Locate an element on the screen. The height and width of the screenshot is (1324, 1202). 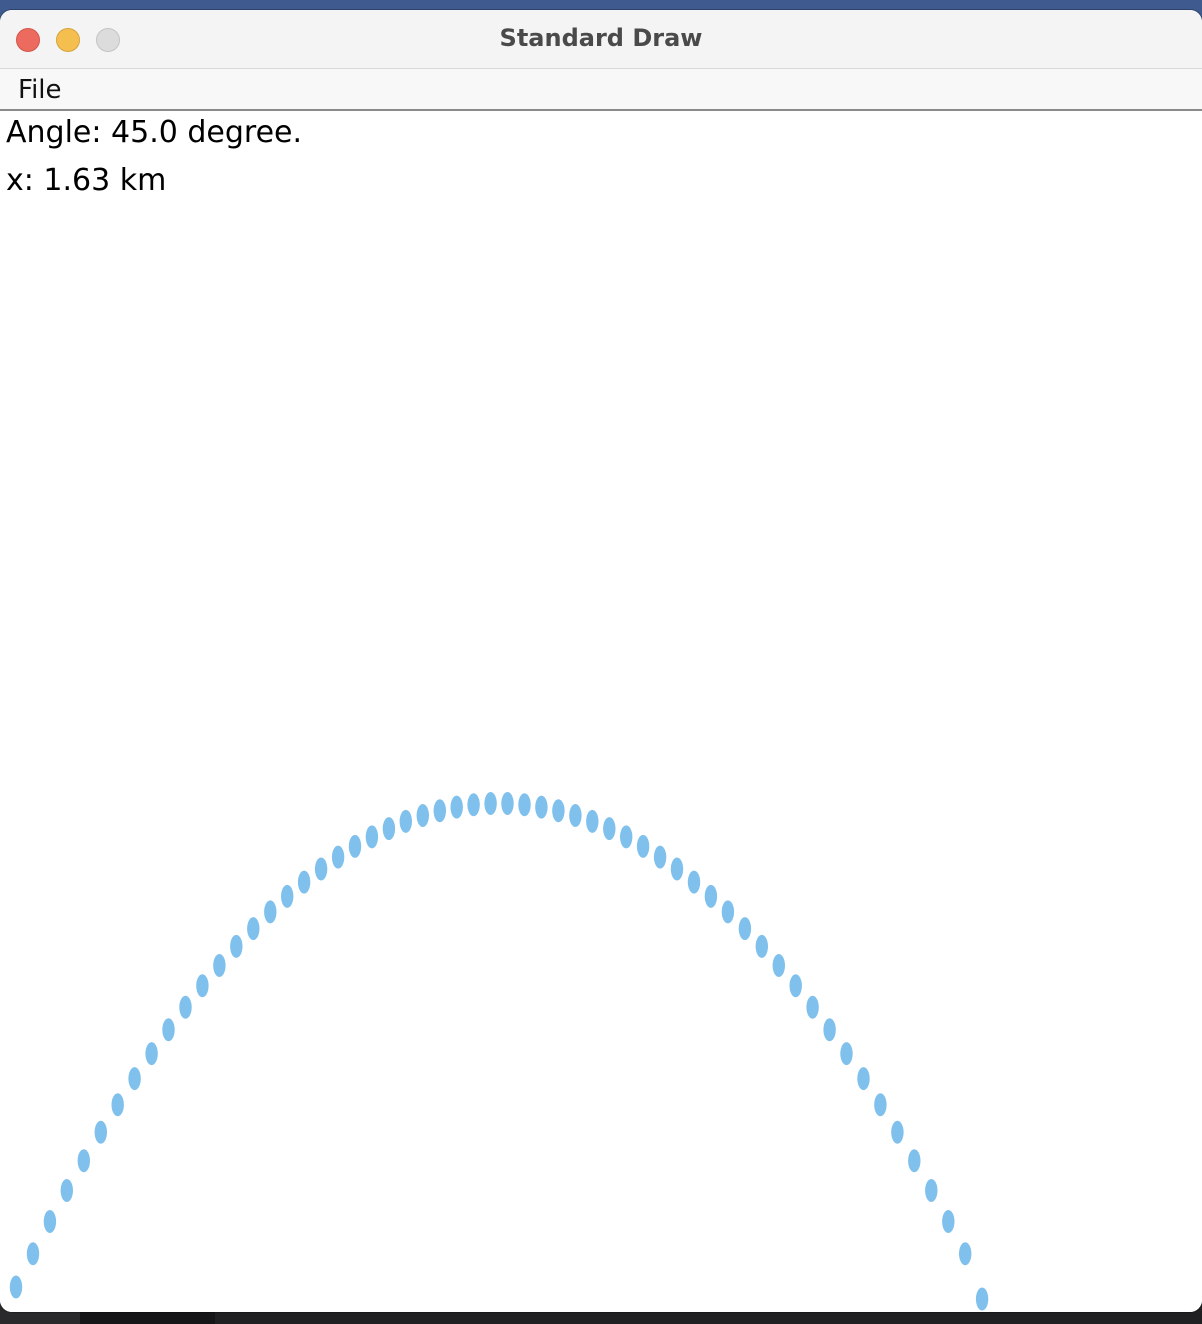
distance-readout: x: 1.63 km is located at coordinates (86, 180).